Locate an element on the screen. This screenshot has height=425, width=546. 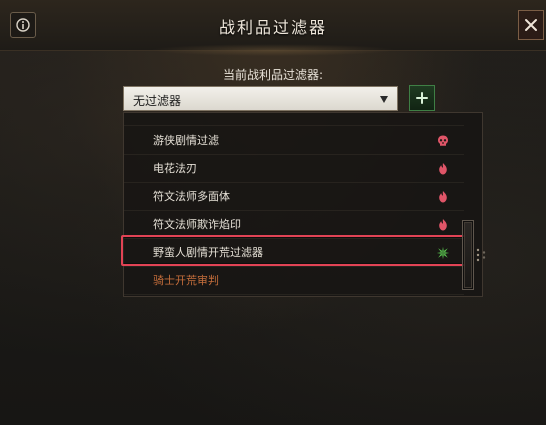
list-item-label: 符文法师多面体 is located at coordinates (191, 196).